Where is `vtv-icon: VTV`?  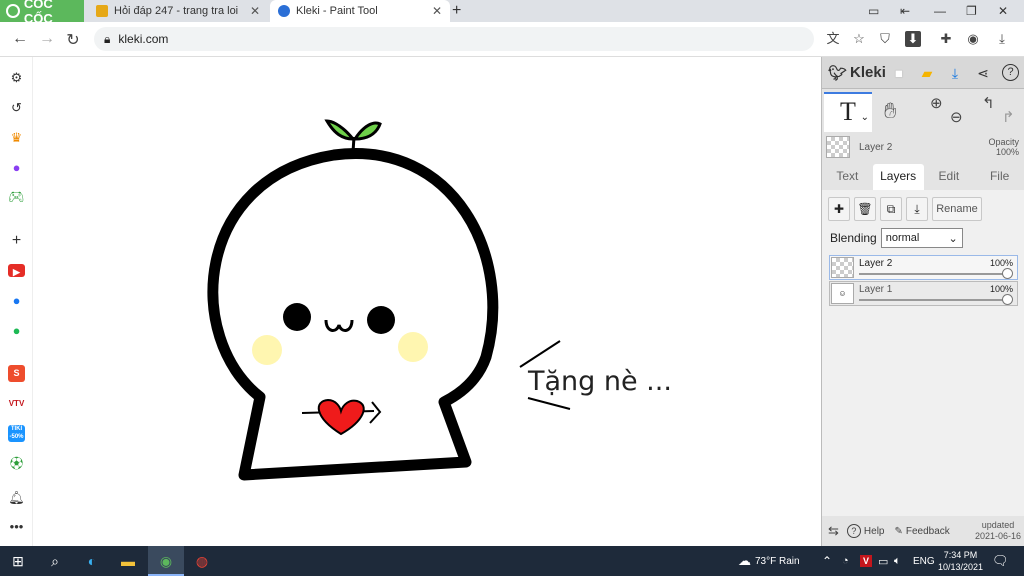
vtv-icon: VTV is located at coordinates (16, 403).